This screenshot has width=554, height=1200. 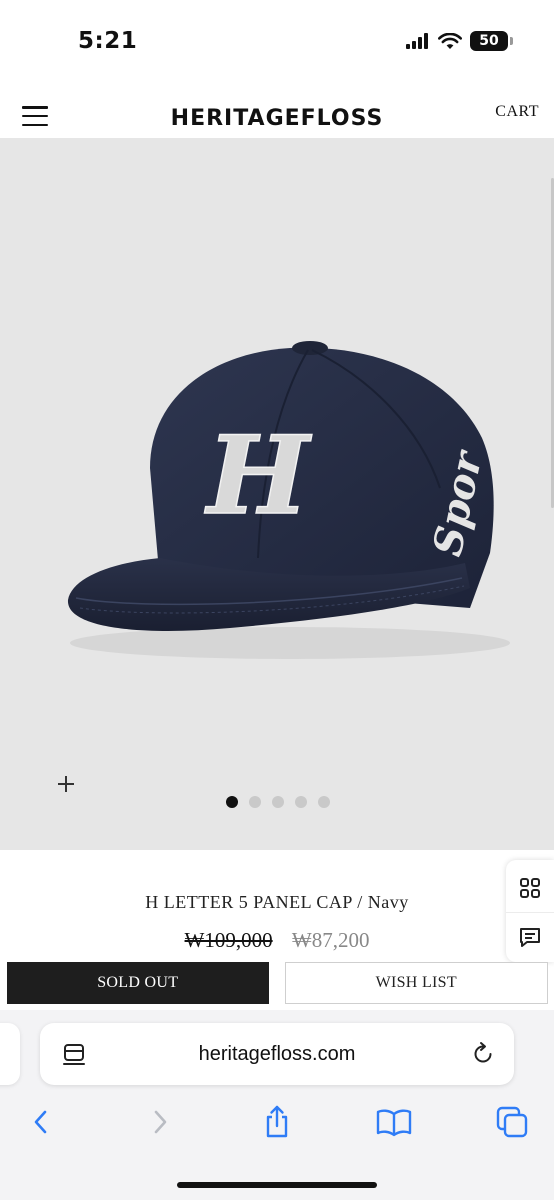 What do you see at coordinates (277, 940) in the screenshot?
I see `price-row: ₩109,000 ₩87,200` at bounding box center [277, 940].